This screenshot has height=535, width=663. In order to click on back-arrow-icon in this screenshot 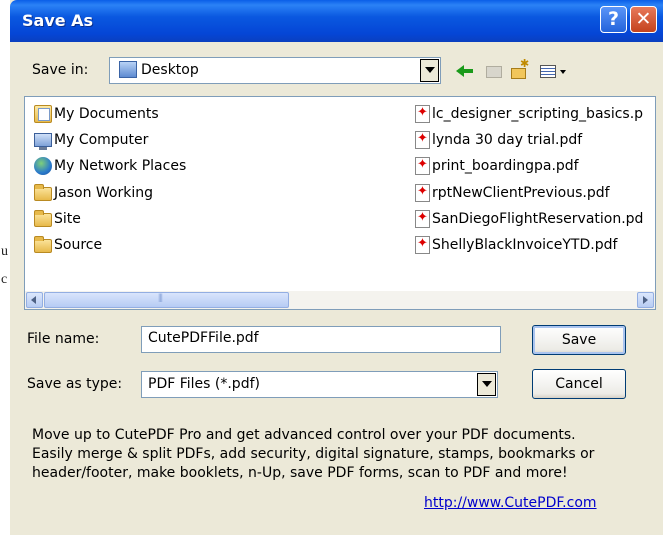, I will do `click(465, 71)`.